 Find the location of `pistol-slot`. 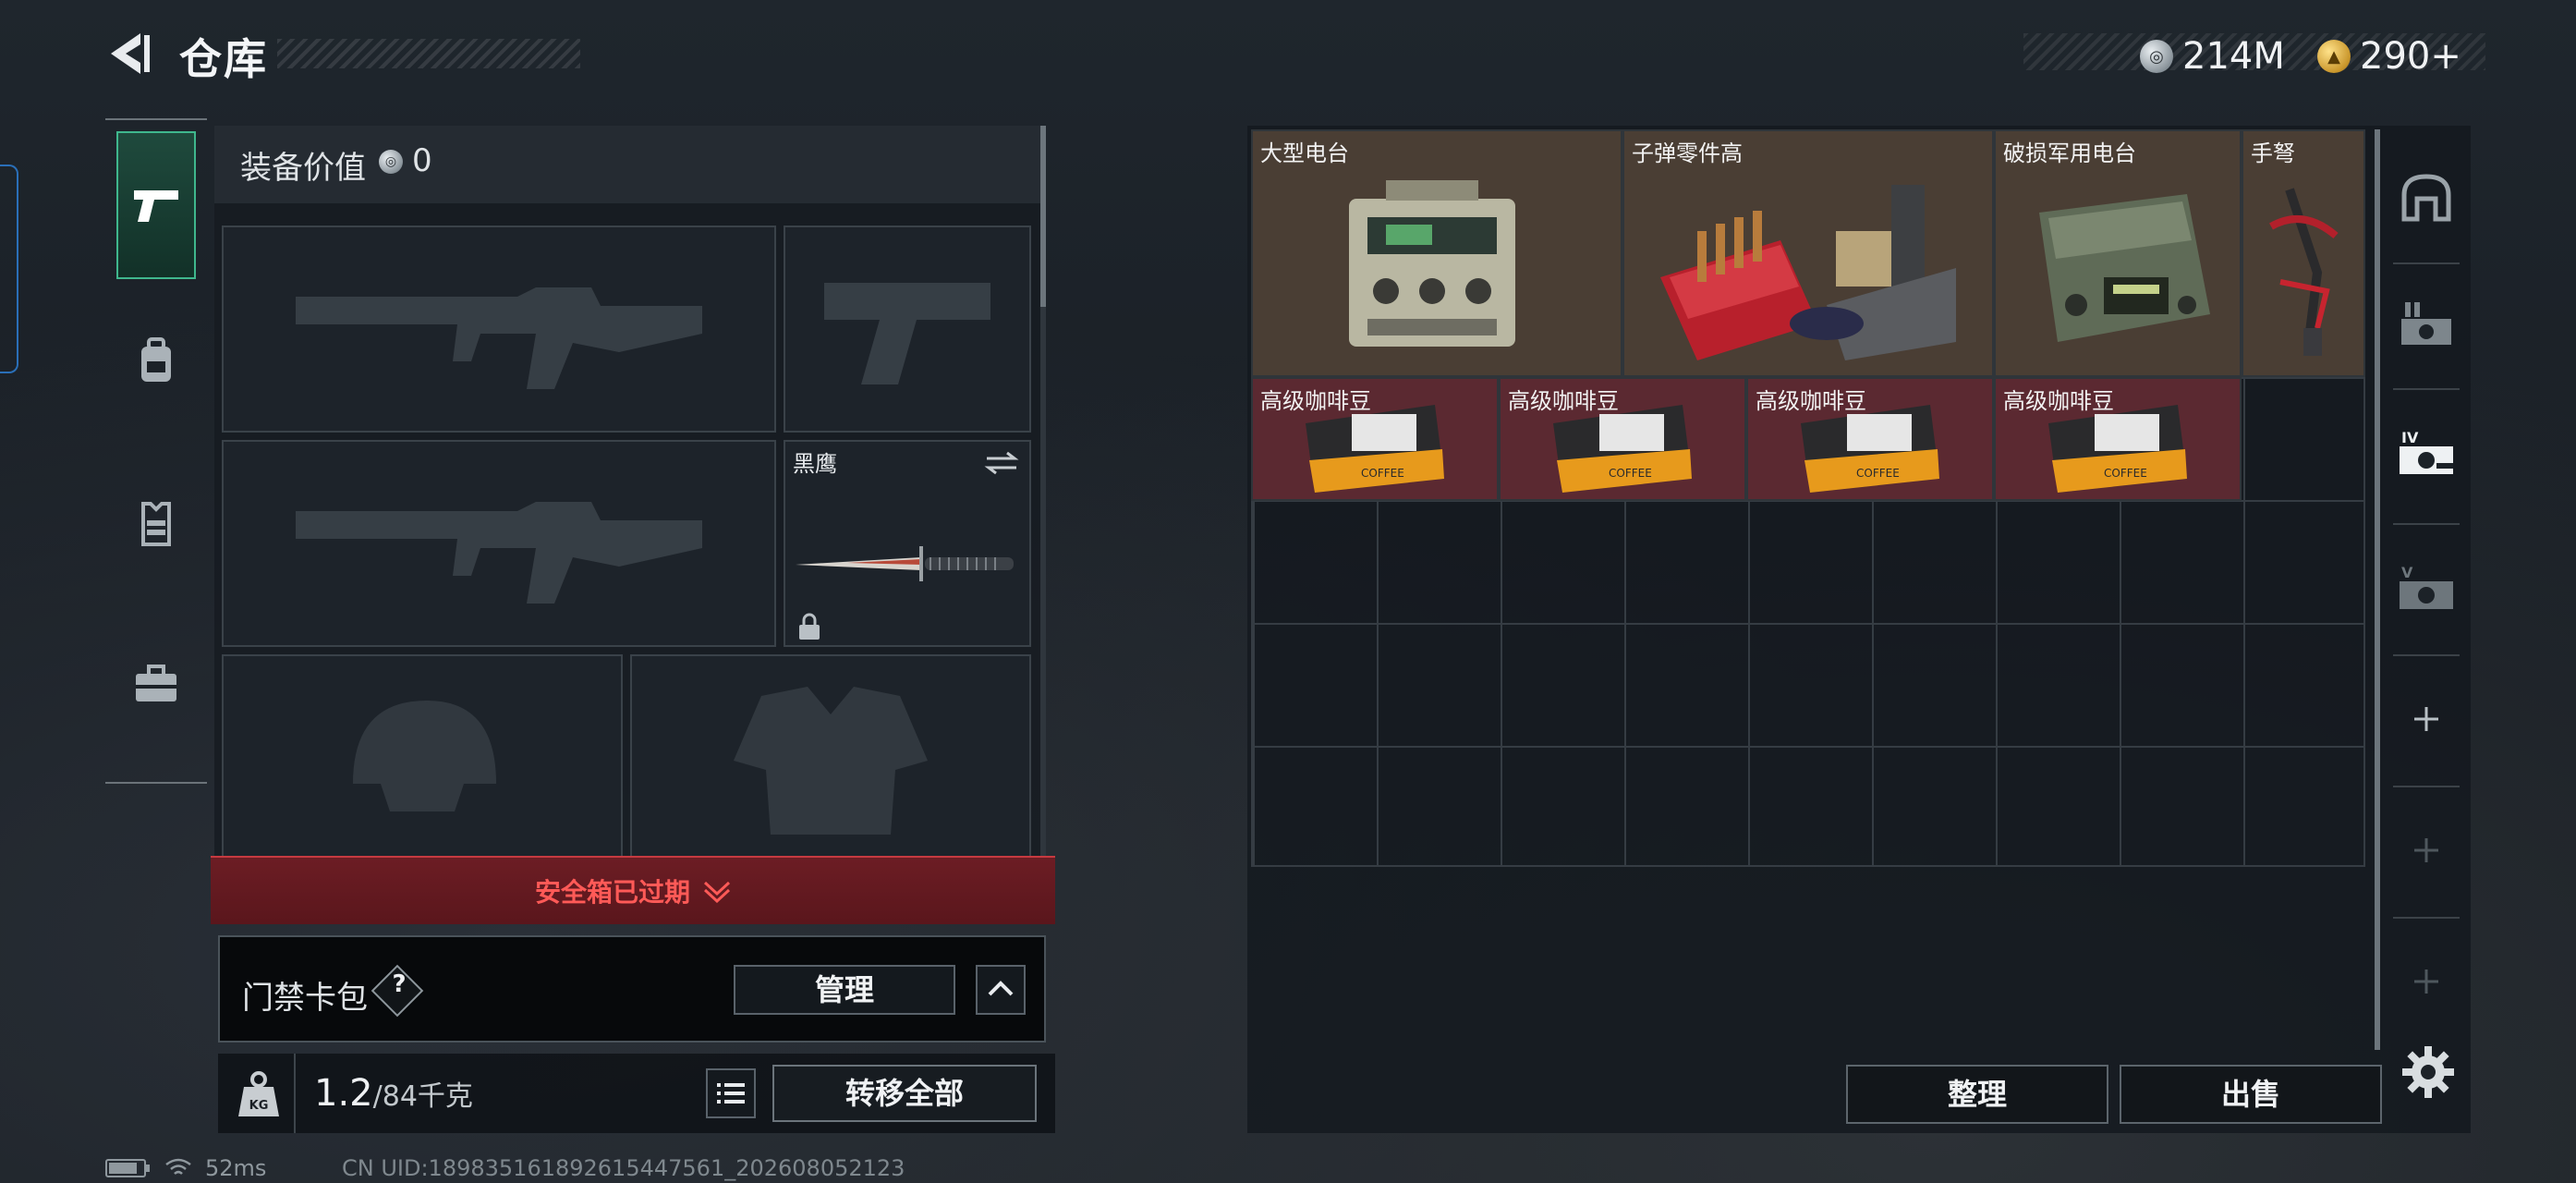

pistol-slot is located at coordinates (907, 329).